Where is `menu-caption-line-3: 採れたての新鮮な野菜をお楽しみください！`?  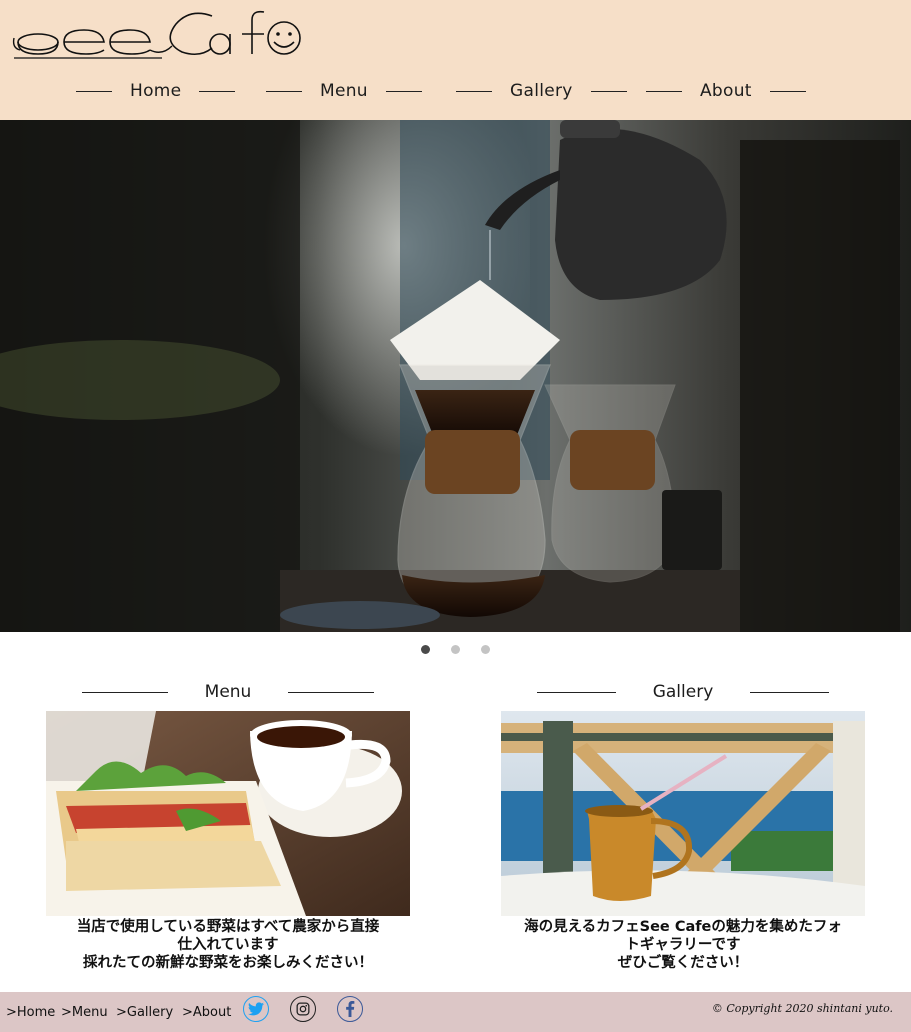
menu-caption-line-3: 採れたての新鮮な野菜をお楽しみください！ is located at coordinates (228, 963).